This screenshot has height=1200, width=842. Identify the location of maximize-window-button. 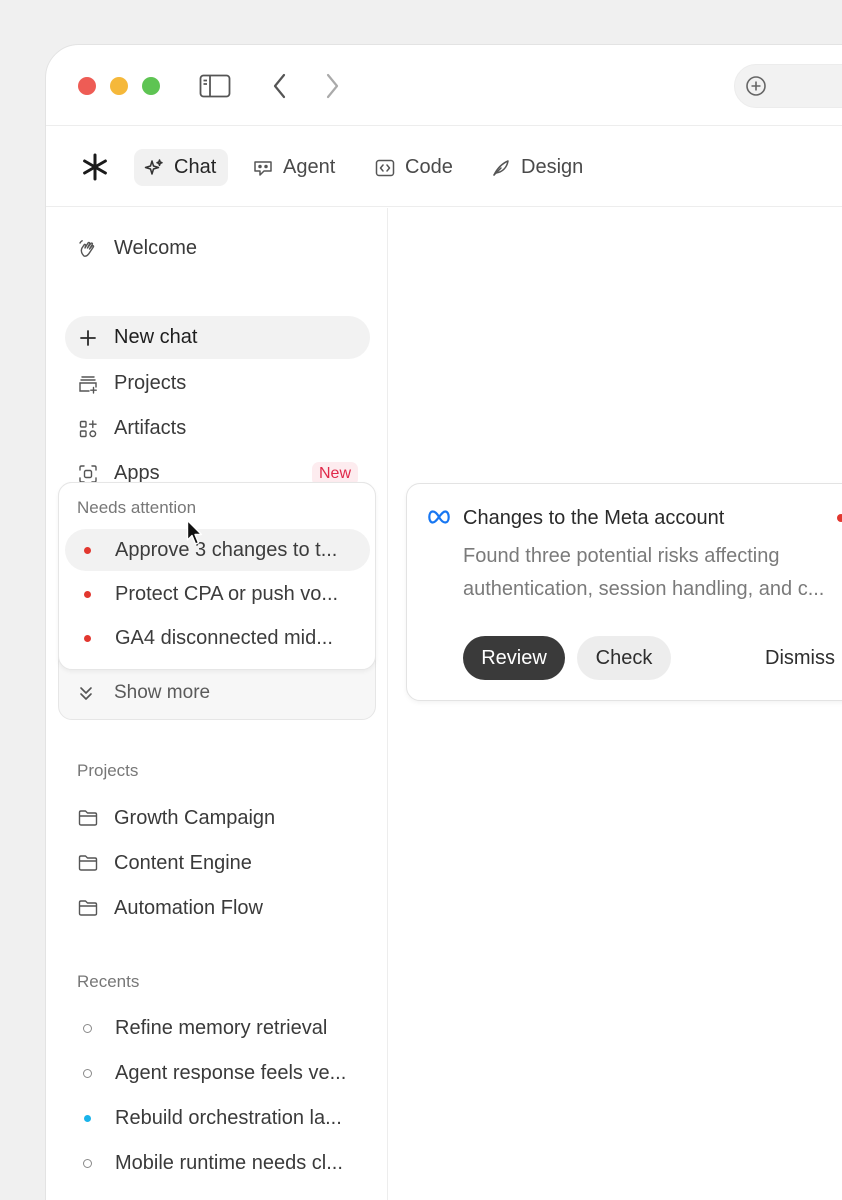
(151, 86).